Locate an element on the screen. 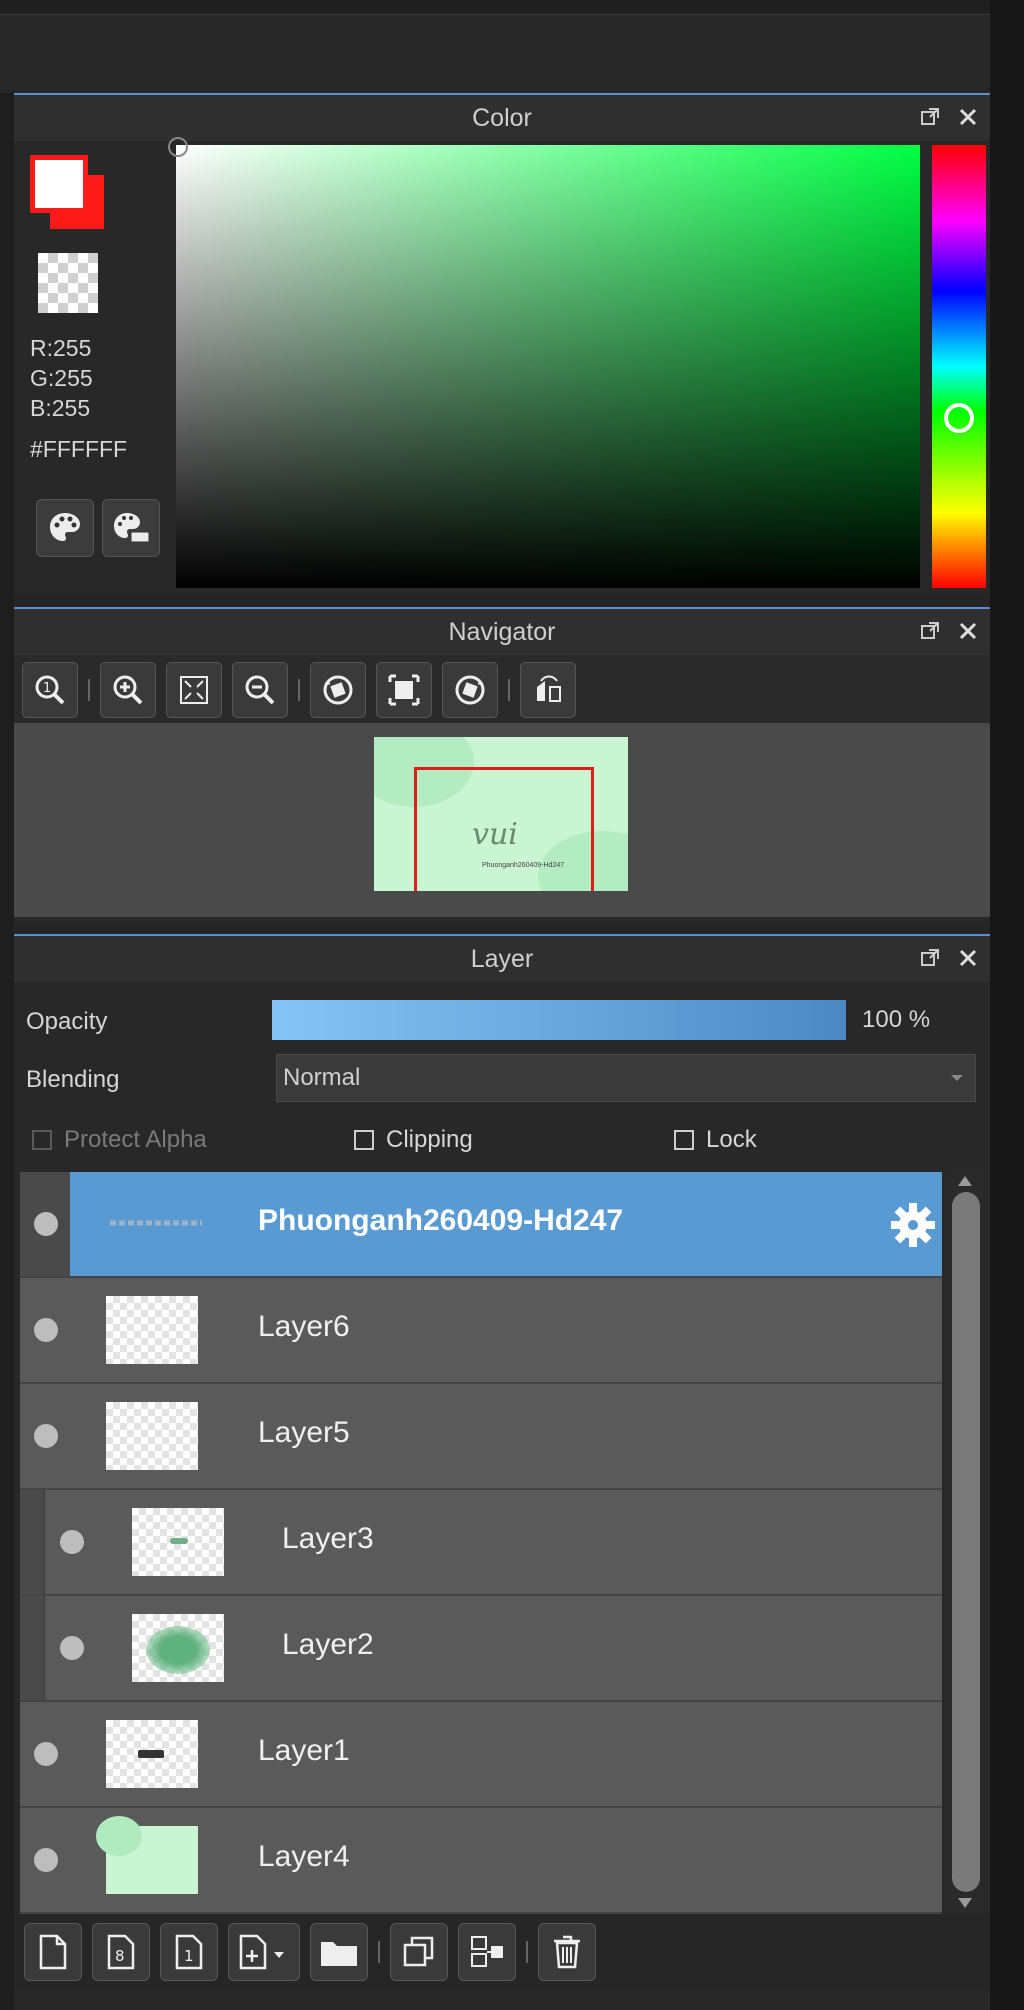 This screenshot has height=2010, width=1024. palette-button is located at coordinates (65, 528).